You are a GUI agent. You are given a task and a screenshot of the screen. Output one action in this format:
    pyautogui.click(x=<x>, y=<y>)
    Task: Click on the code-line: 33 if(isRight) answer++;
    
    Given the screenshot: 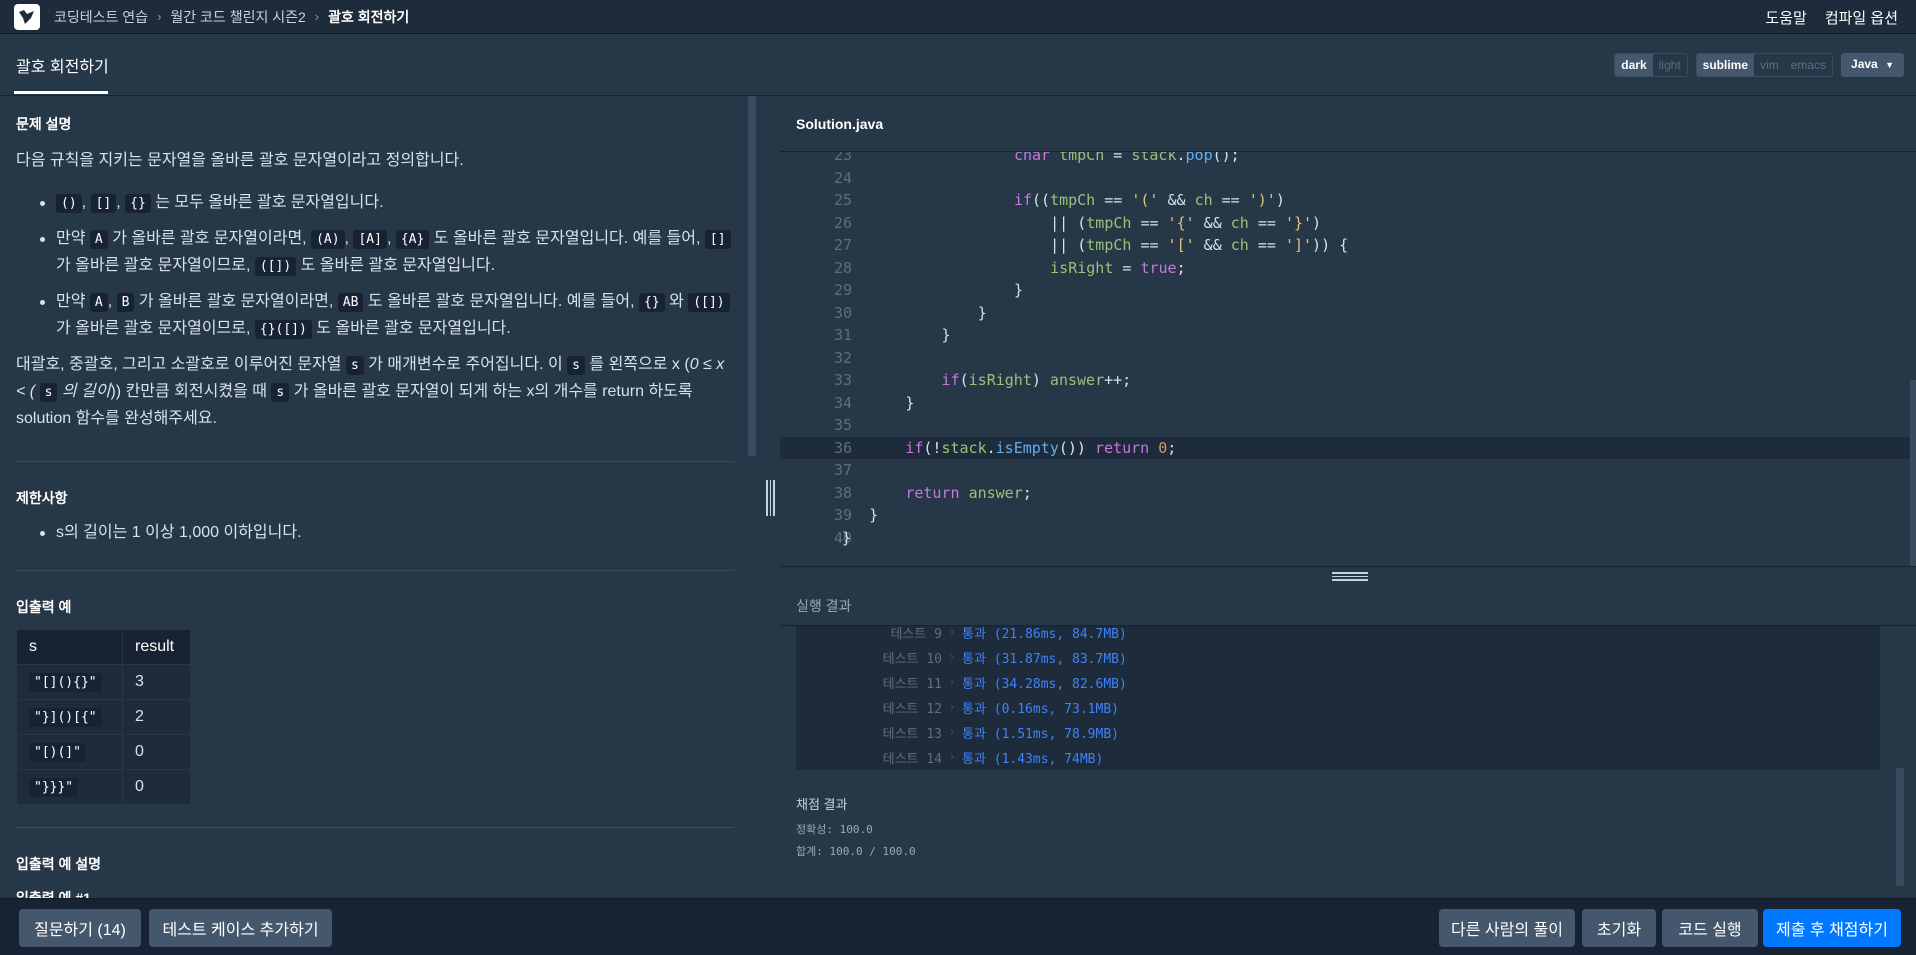 What is the action you would take?
    pyautogui.click(x=1348, y=380)
    